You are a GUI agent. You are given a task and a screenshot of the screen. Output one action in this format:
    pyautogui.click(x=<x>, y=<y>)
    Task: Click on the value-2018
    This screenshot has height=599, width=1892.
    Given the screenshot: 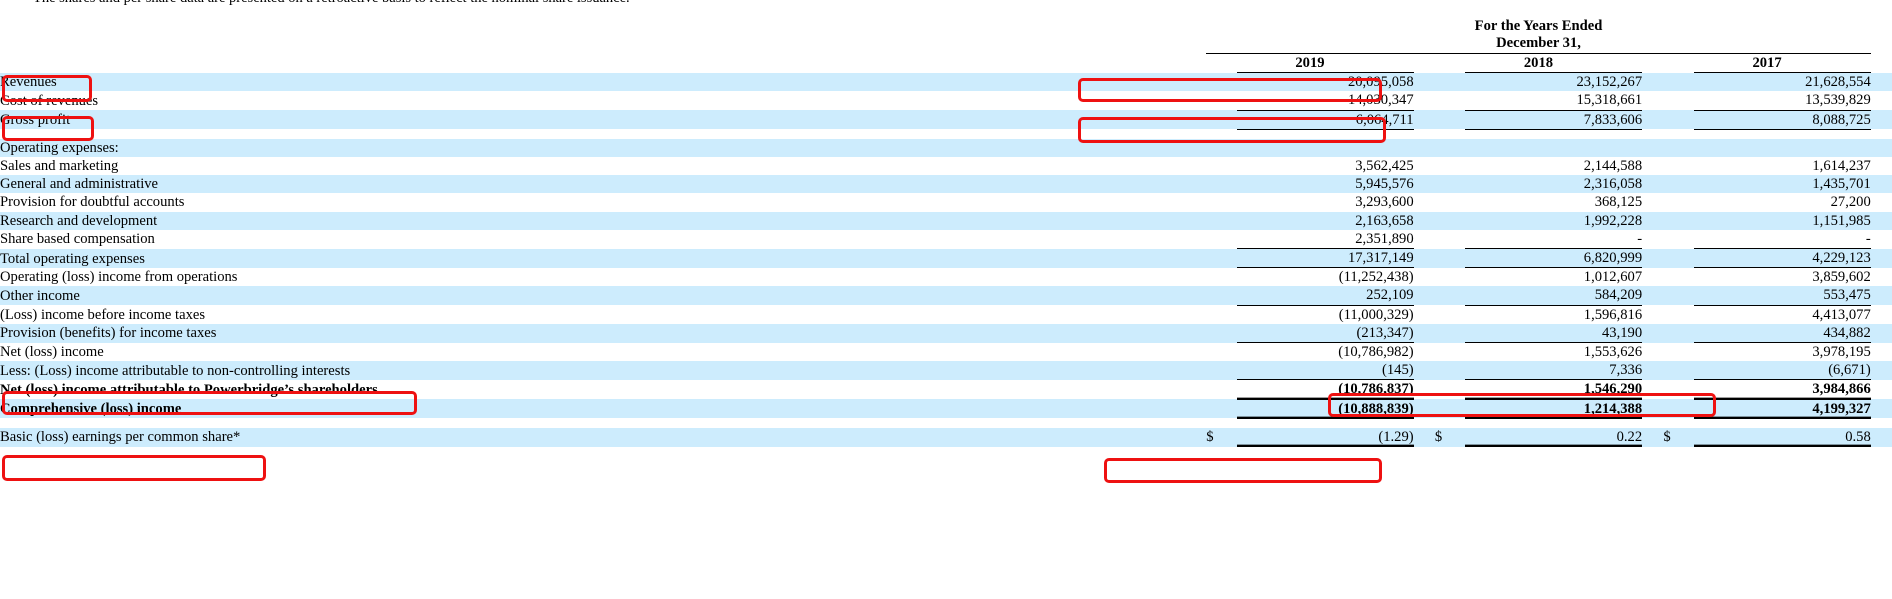 What is the action you would take?
    pyautogui.click(x=1554, y=148)
    